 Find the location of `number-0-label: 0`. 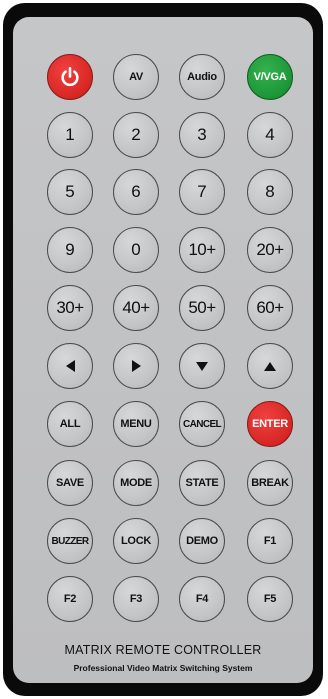

number-0-label: 0 is located at coordinates (136, 249).